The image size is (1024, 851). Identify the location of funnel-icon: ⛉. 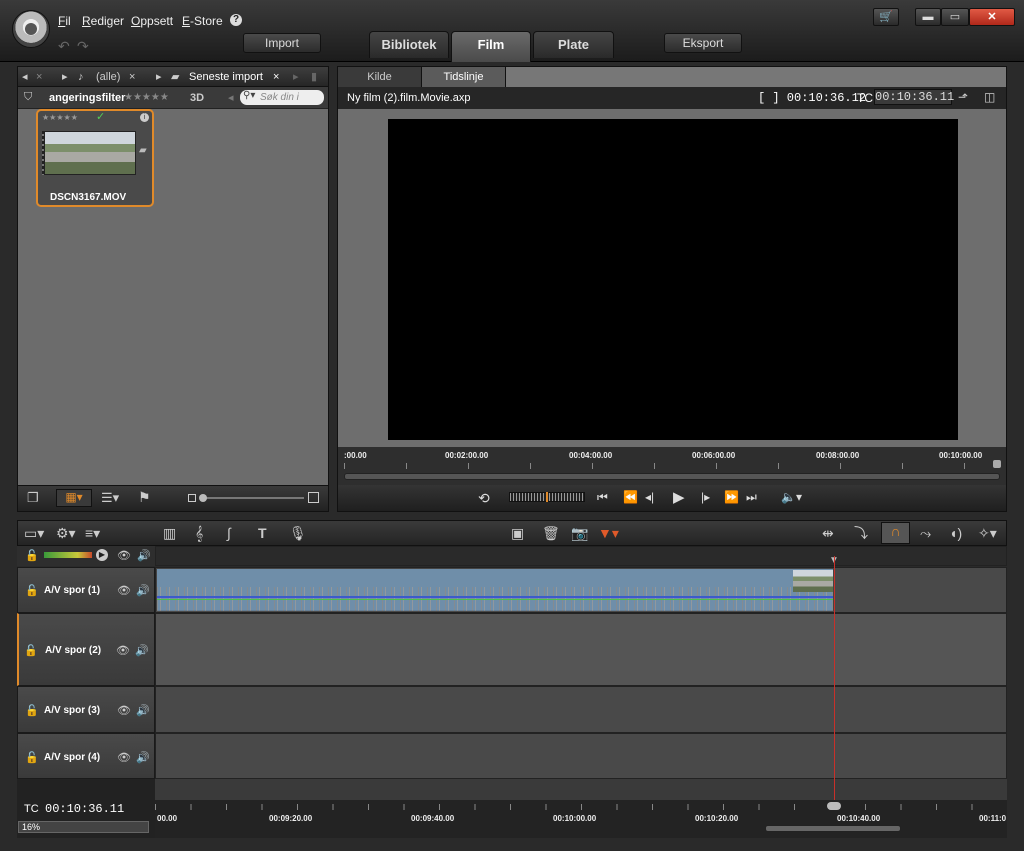
(28, 97).